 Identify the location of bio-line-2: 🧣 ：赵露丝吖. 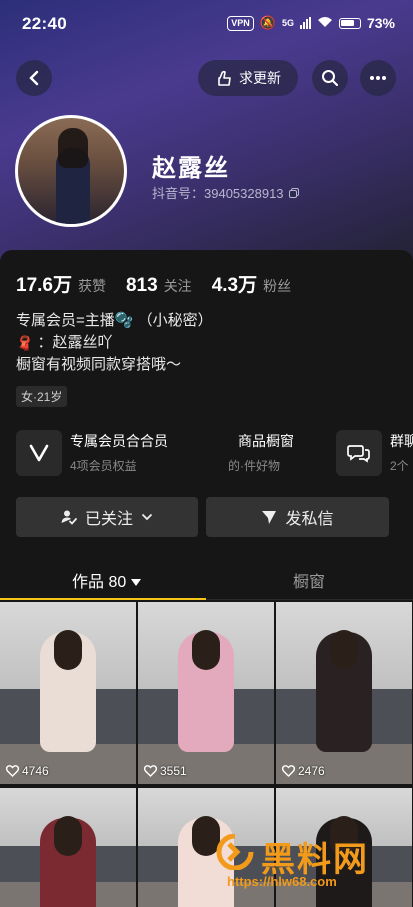
(114, 343).